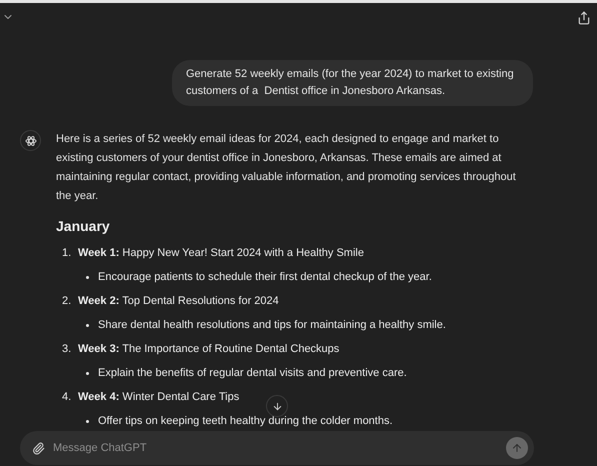  What do you see at coordinates (352, 83) in the screenshot?
I see `user-message: Generate 52 weekly emails (for the year 2024) to market to existing customers of a Dentist office in Jonesboro Arkansas.` at bounding box center [352, 83].